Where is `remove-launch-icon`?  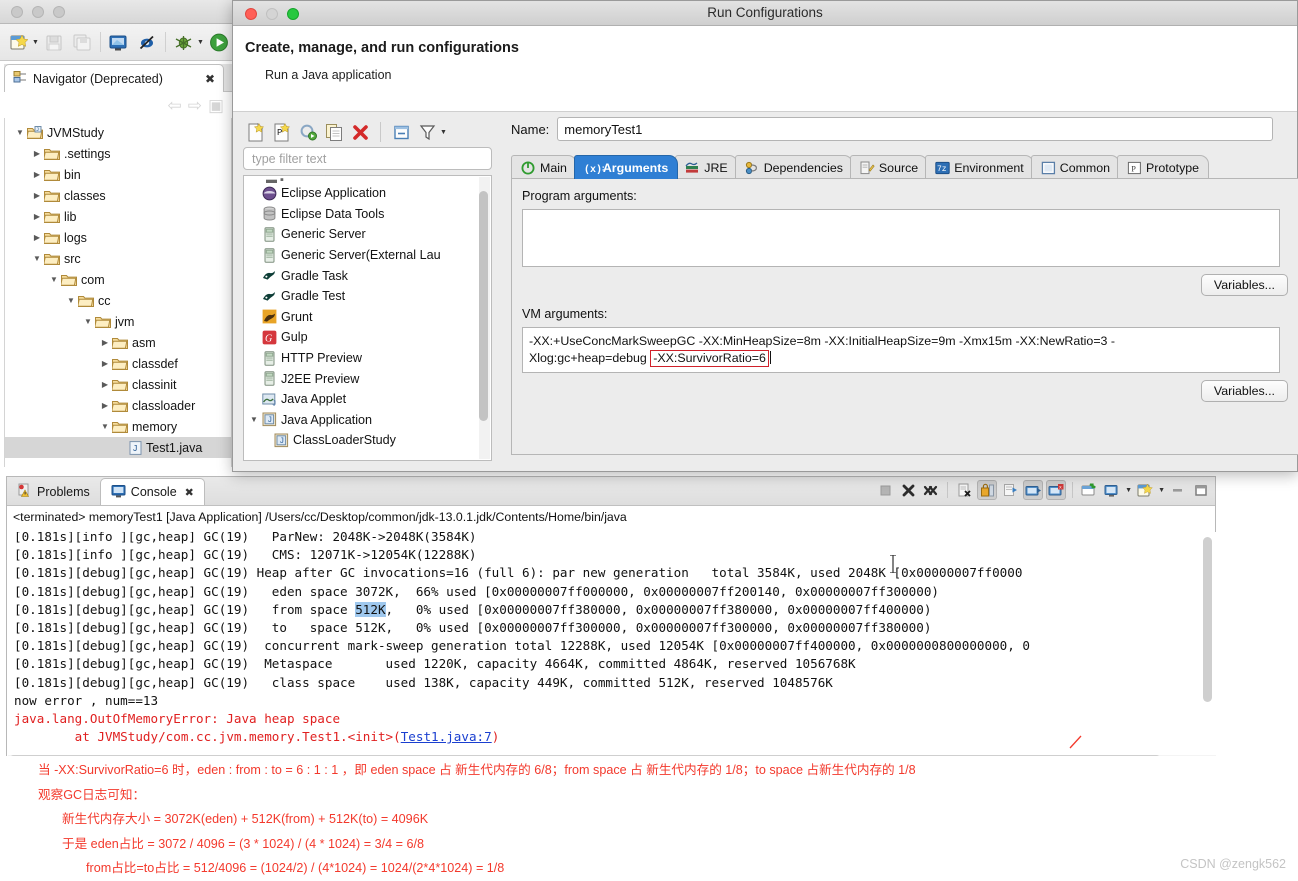
remove-launch-icon is located at coordinates (908, 490).